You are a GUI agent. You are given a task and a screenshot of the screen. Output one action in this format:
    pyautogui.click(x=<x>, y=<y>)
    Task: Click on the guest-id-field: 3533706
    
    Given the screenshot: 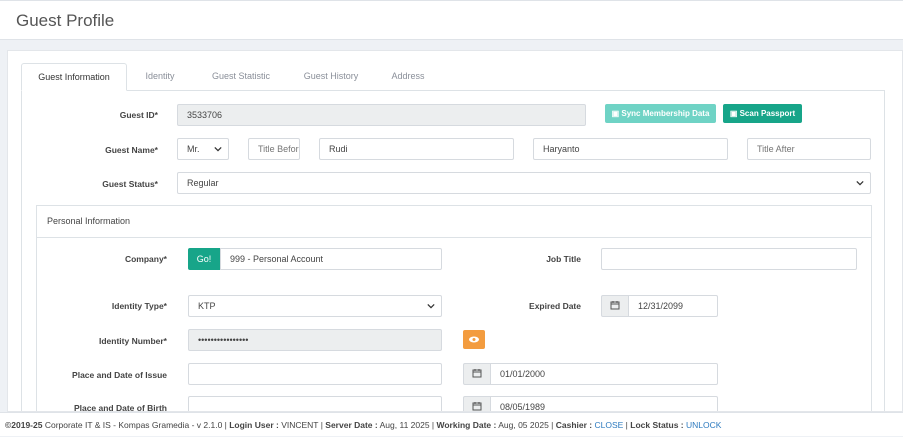 What is the action you would take?
    pyautogui.click(x=381, y=115)
    